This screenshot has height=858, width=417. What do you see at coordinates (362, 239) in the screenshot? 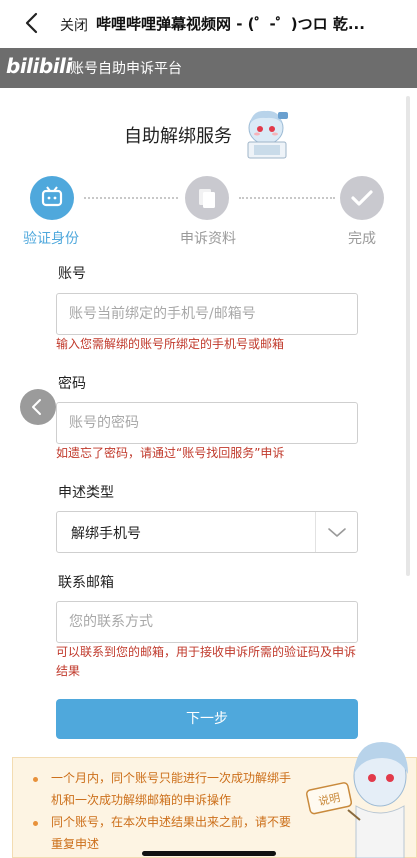
I see `step-3-label: 完成` at bounding box center [362, 239].